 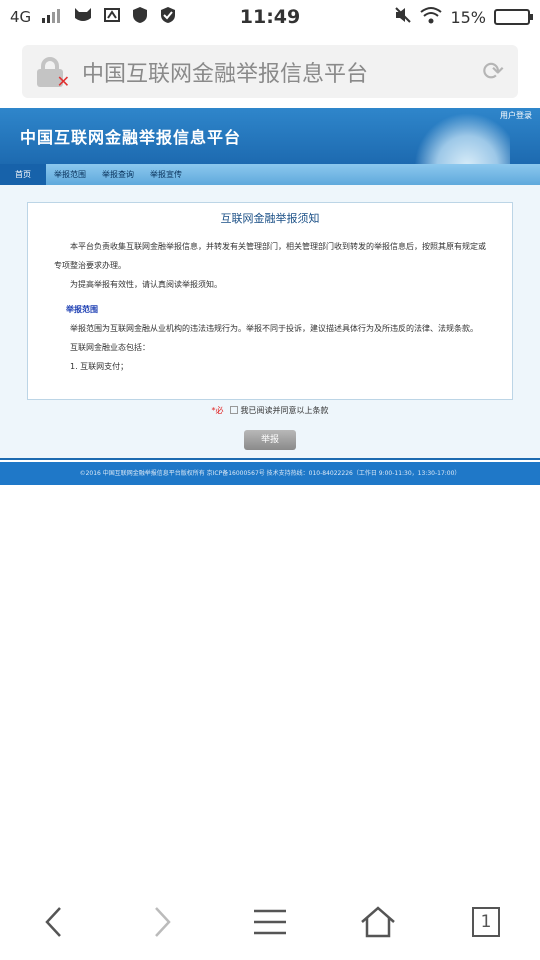 What do you see at coordinates (146, 284) in the screenshot?
I see `notice-paragraph: 为提高举报有效性，请认真阅读举报须知。` at bounding box center [146, 284].